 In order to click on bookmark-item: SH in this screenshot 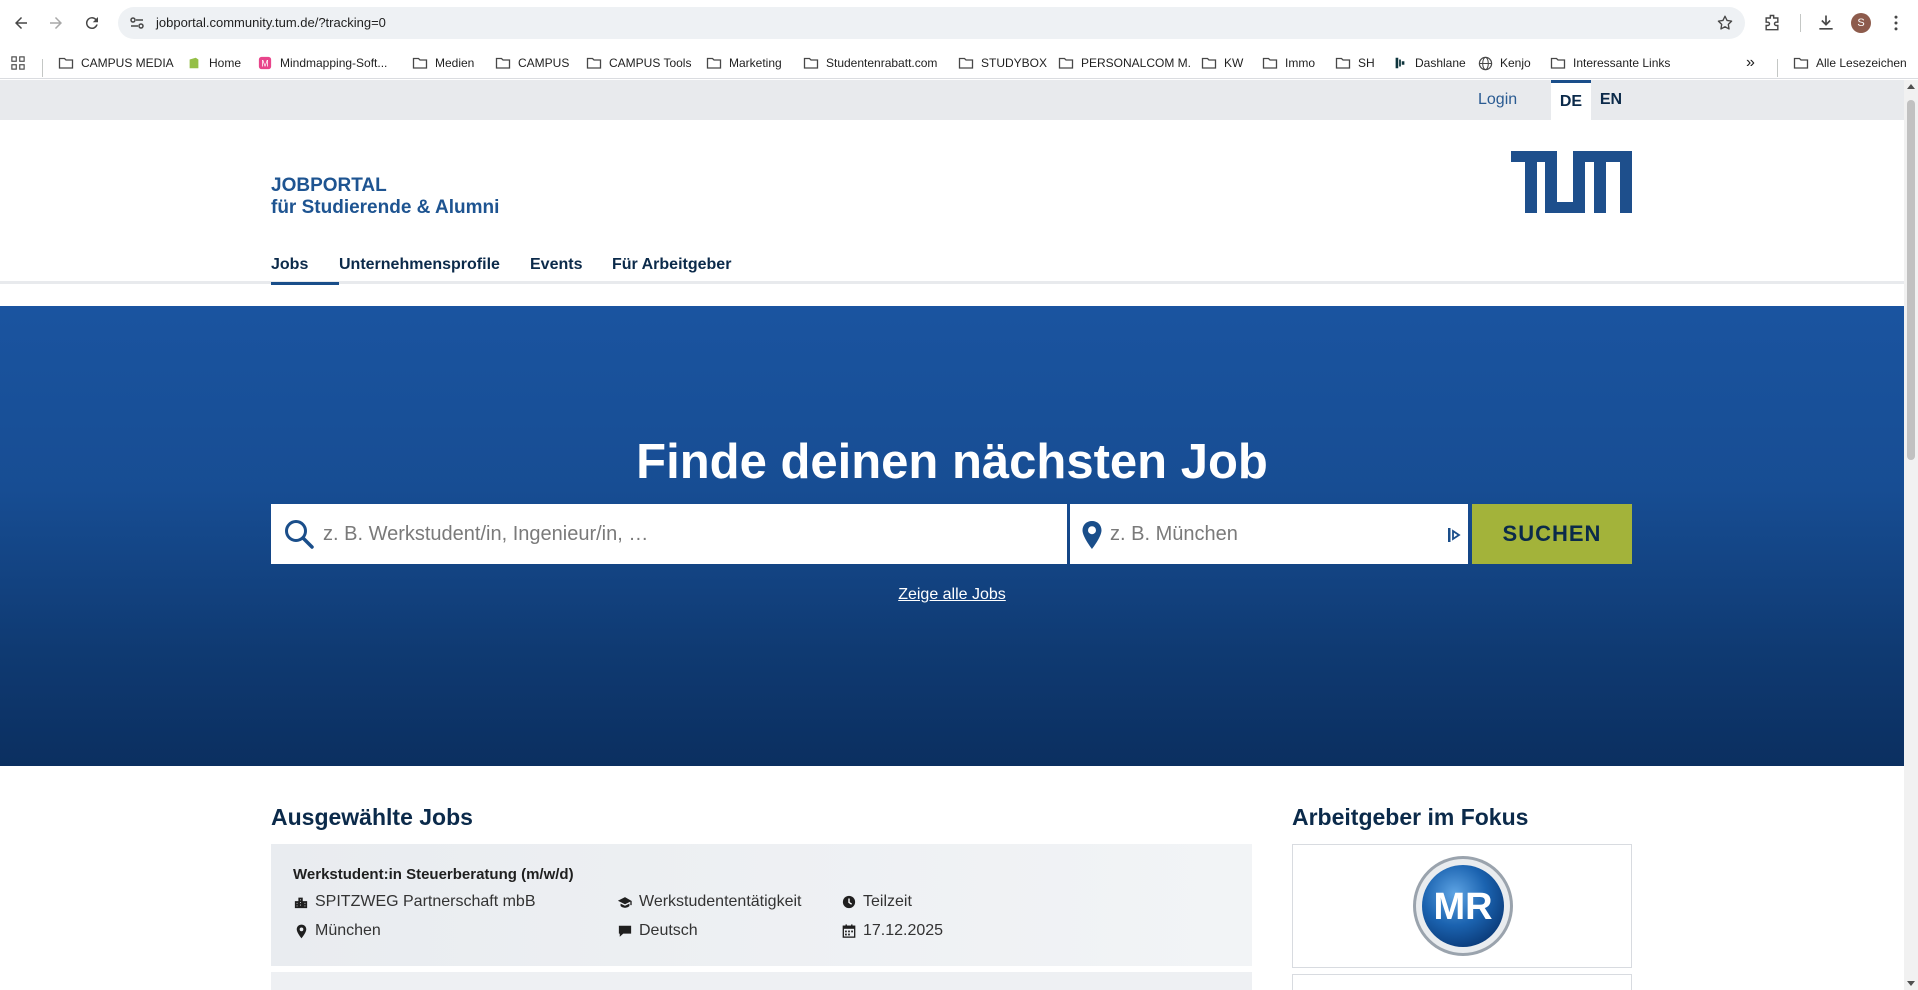, I will do `click(1355, 63)`.